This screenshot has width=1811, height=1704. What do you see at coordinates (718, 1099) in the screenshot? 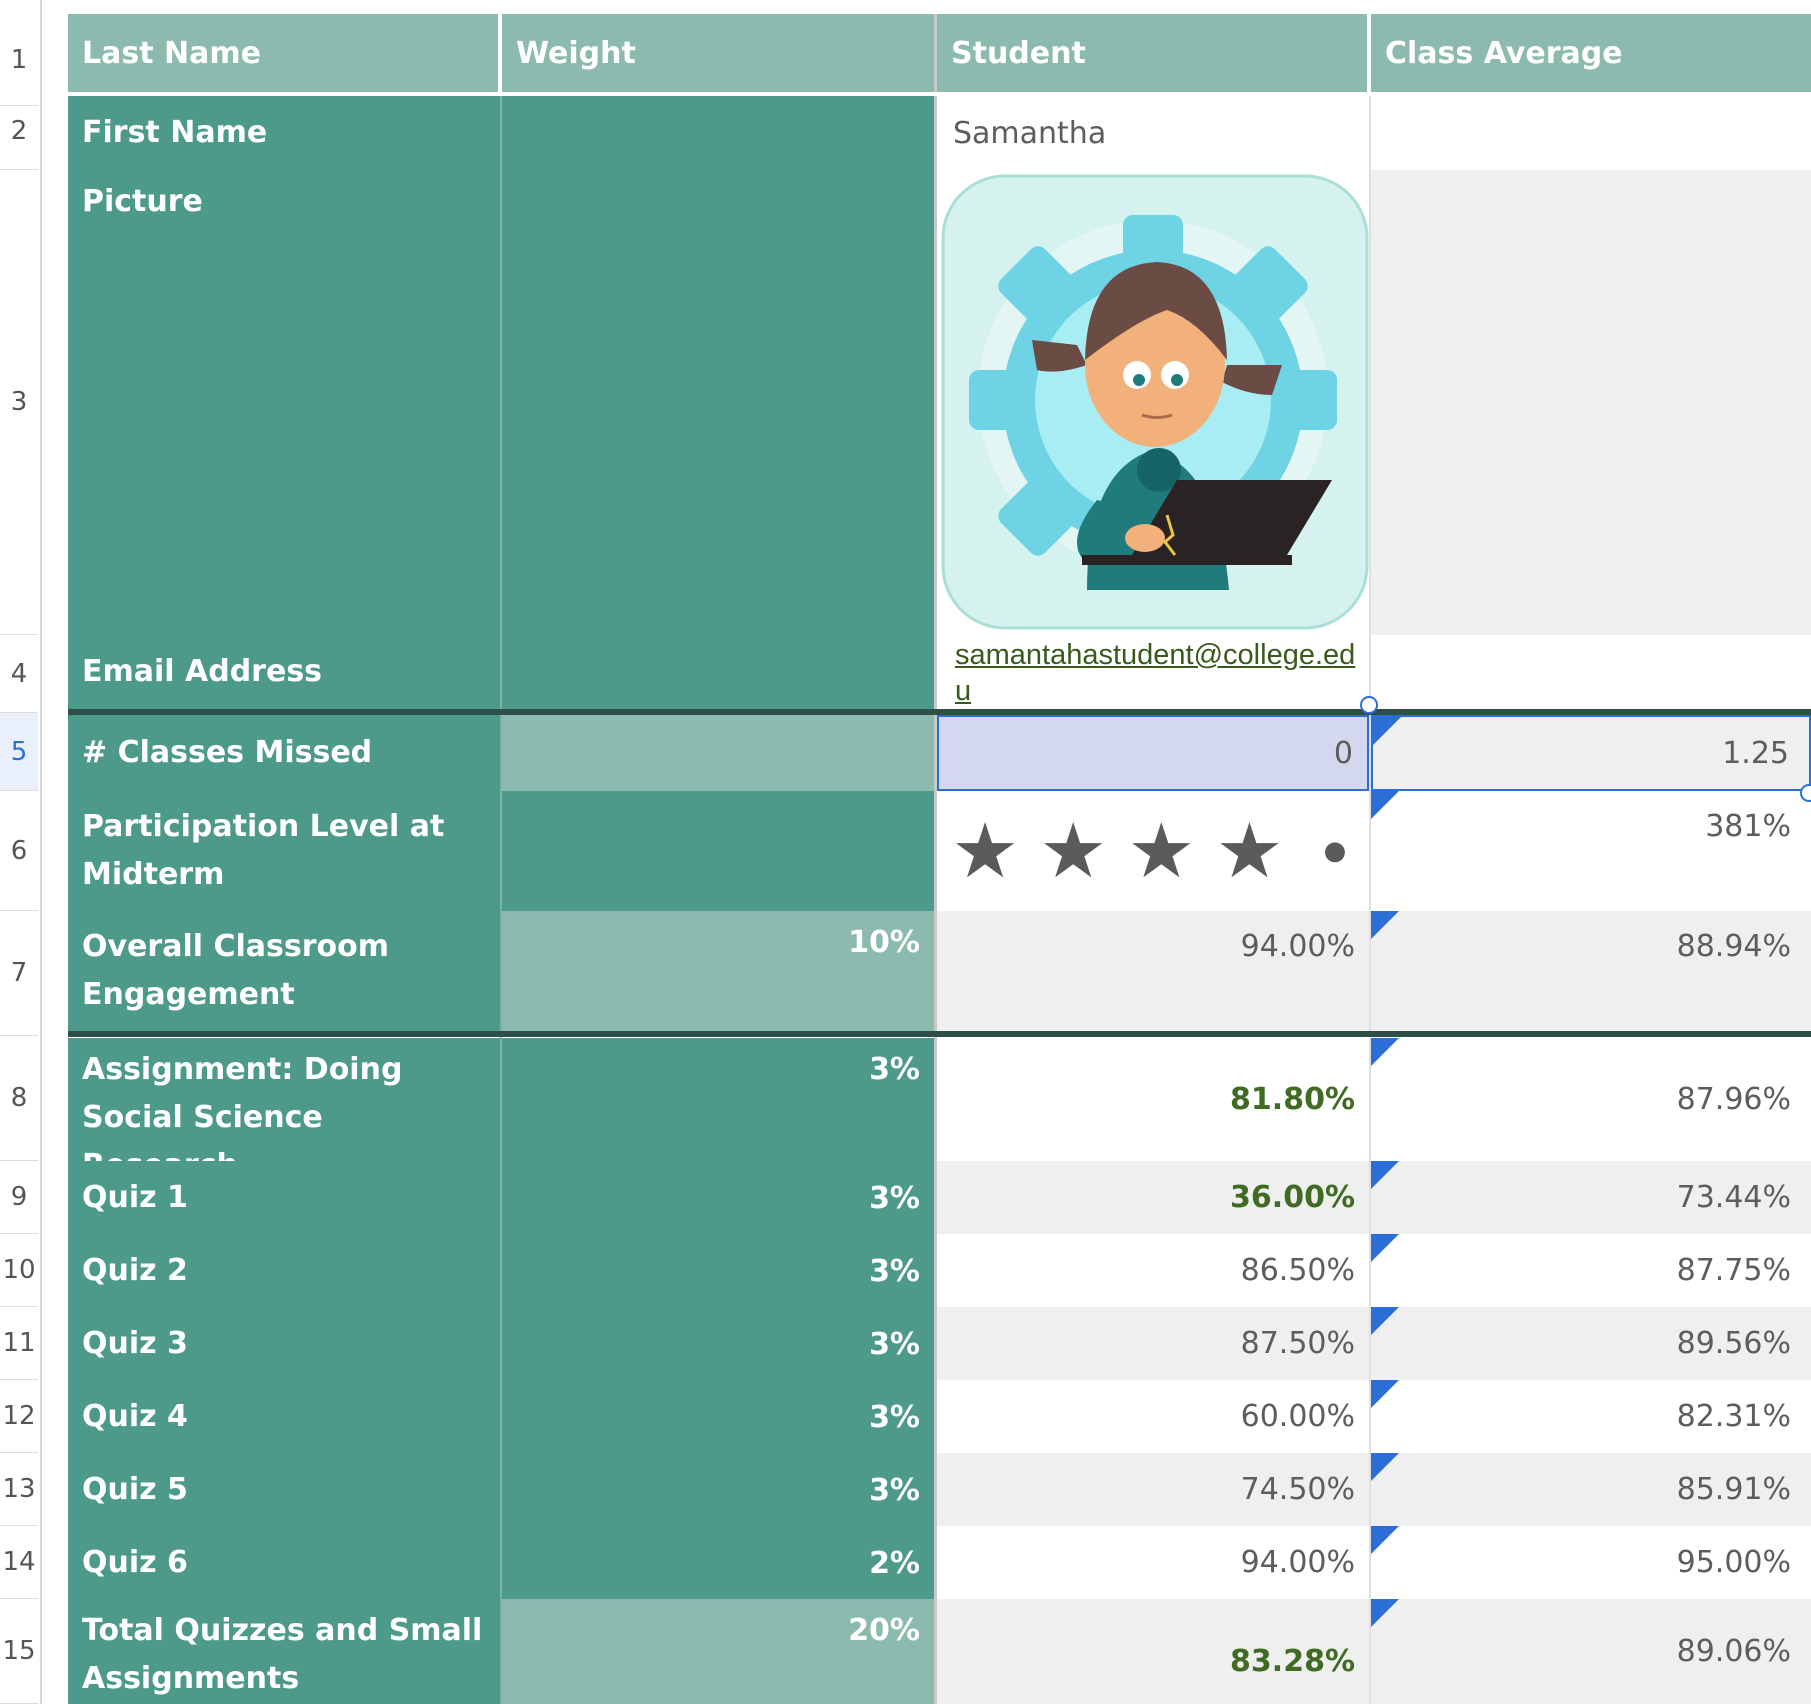
I see `weight-assignment: 3%` at bounding box center [718, 1099].